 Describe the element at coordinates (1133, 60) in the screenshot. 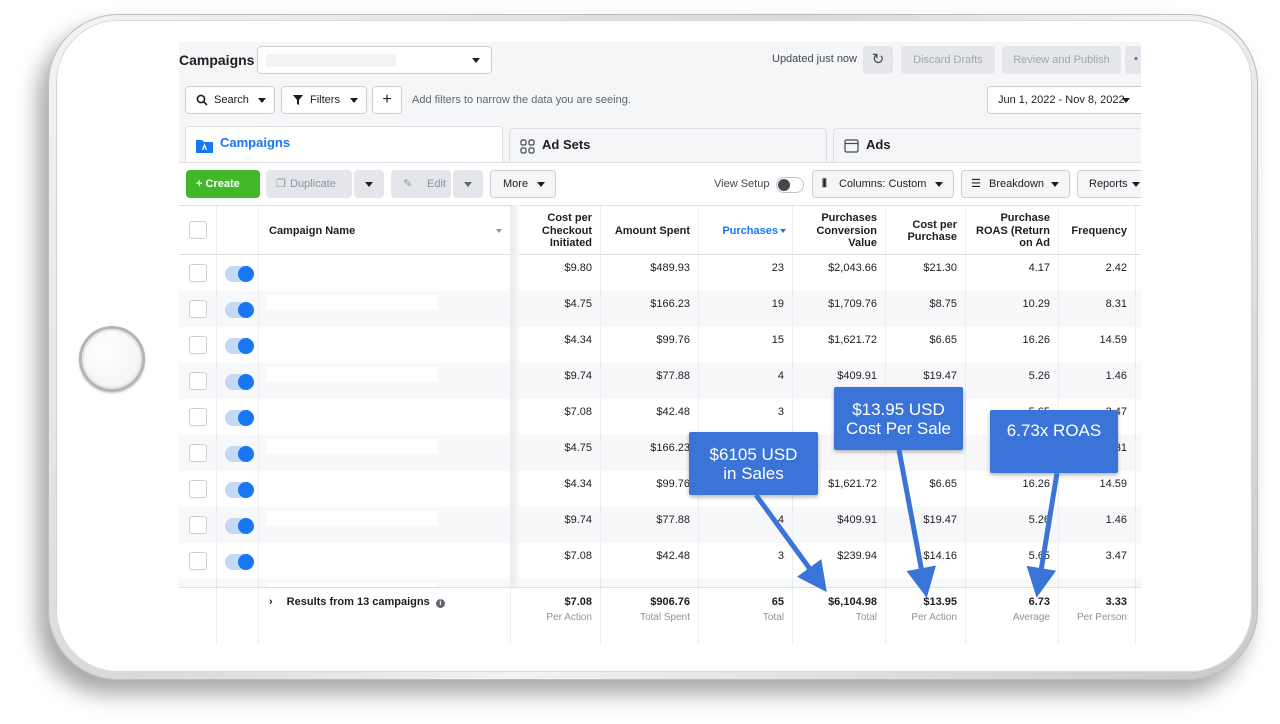

I see `more-options-button: •` at that location.